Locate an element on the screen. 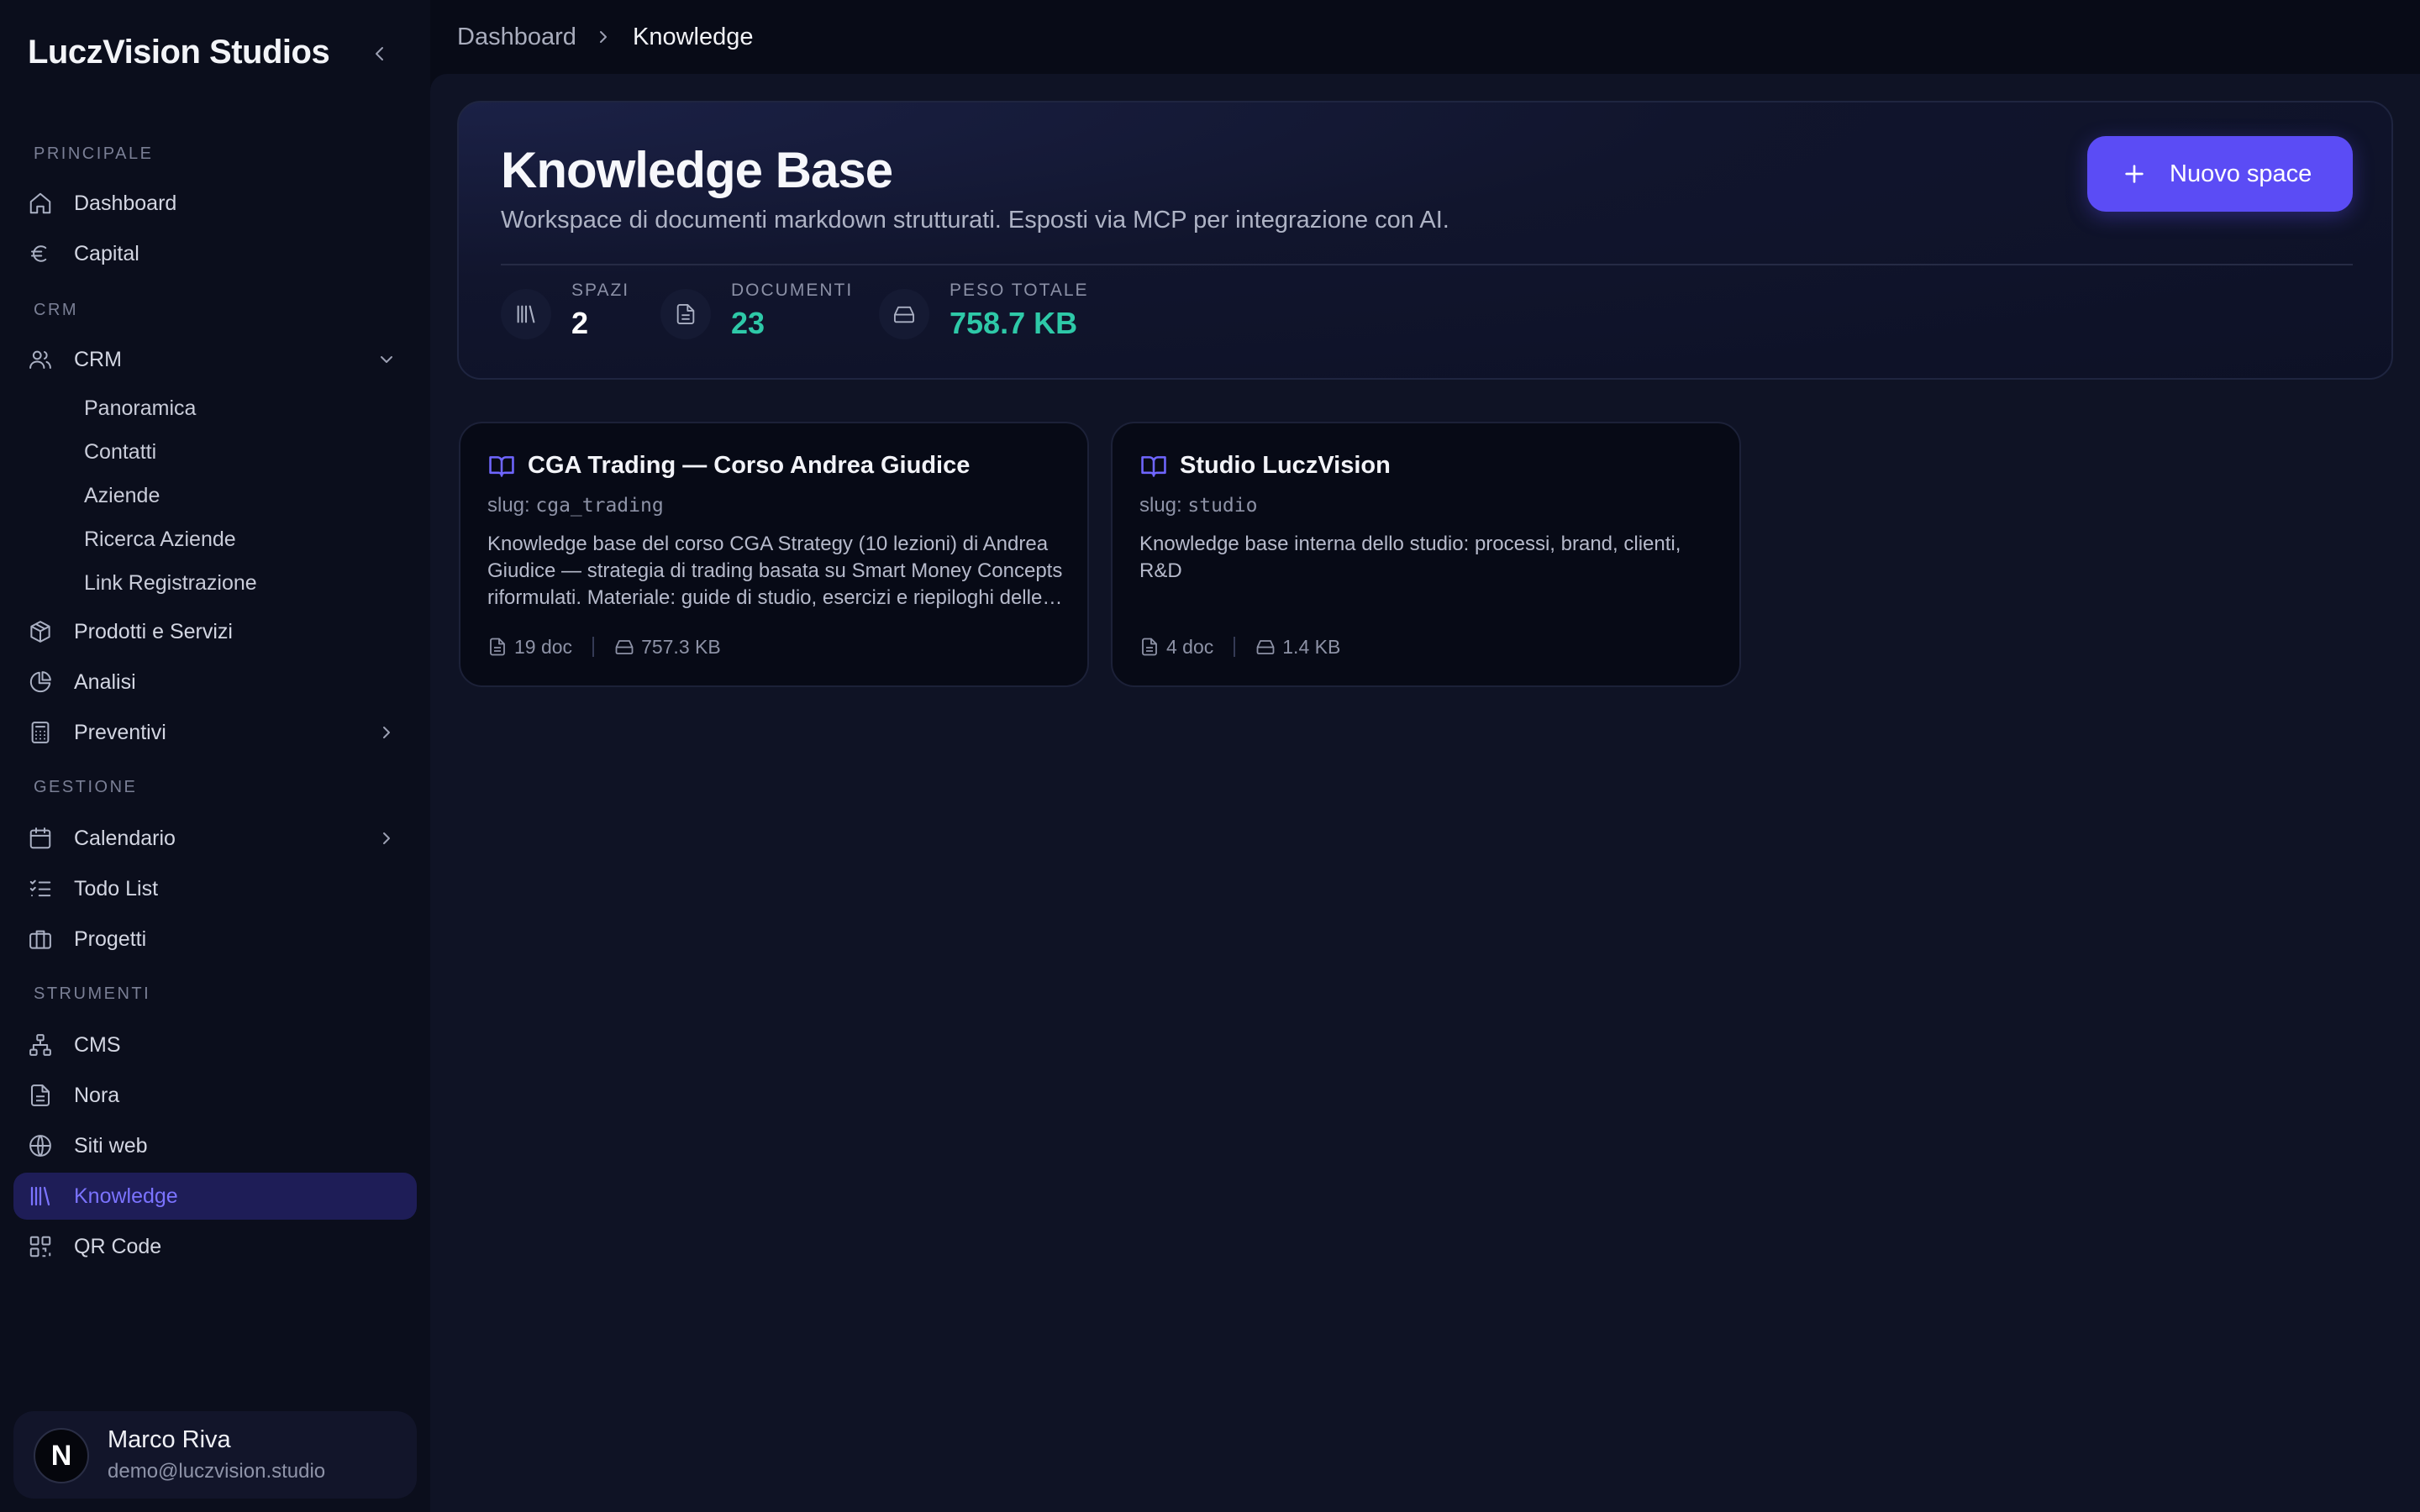  users-icon is located at coordinates (40, 359).